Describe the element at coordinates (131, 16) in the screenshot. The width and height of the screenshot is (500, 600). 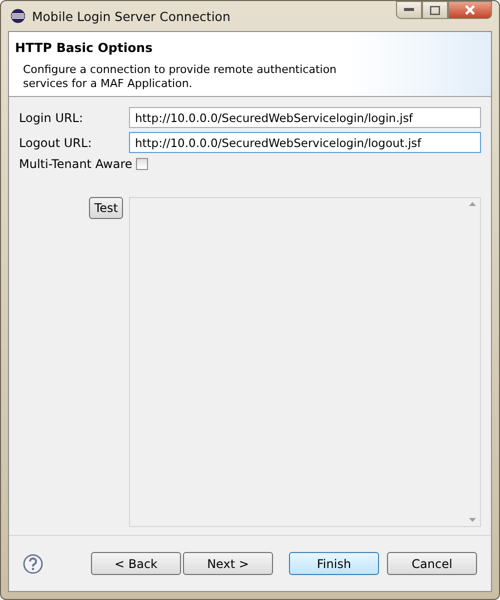
I see `window-title: Mobile Login Server Connection` at that location.